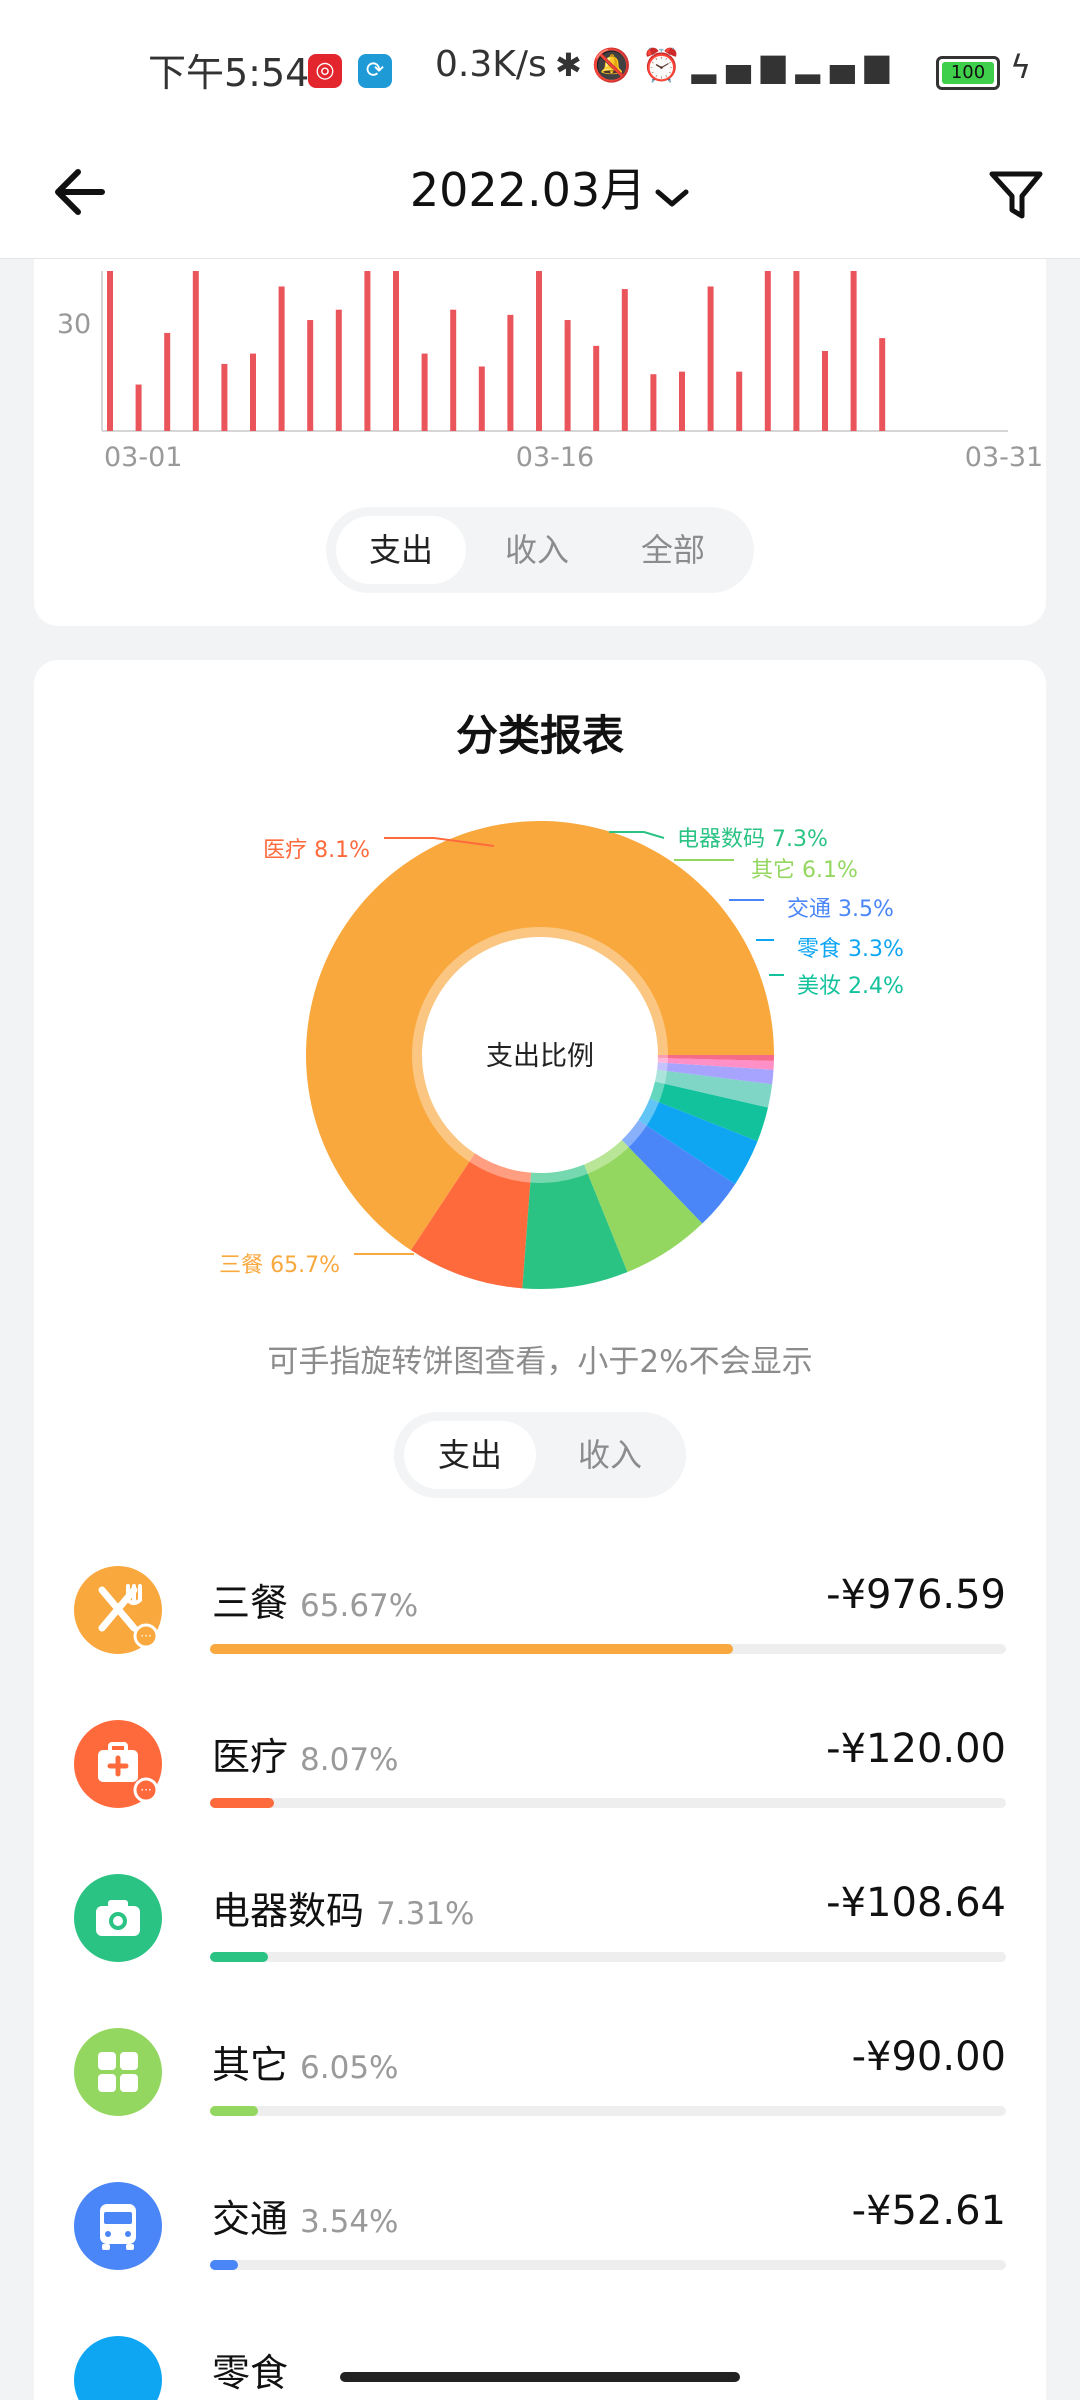 The width and height of the screenshot is (1080, 2400). I want to click on segment-income: 收入, so click(537, 550).